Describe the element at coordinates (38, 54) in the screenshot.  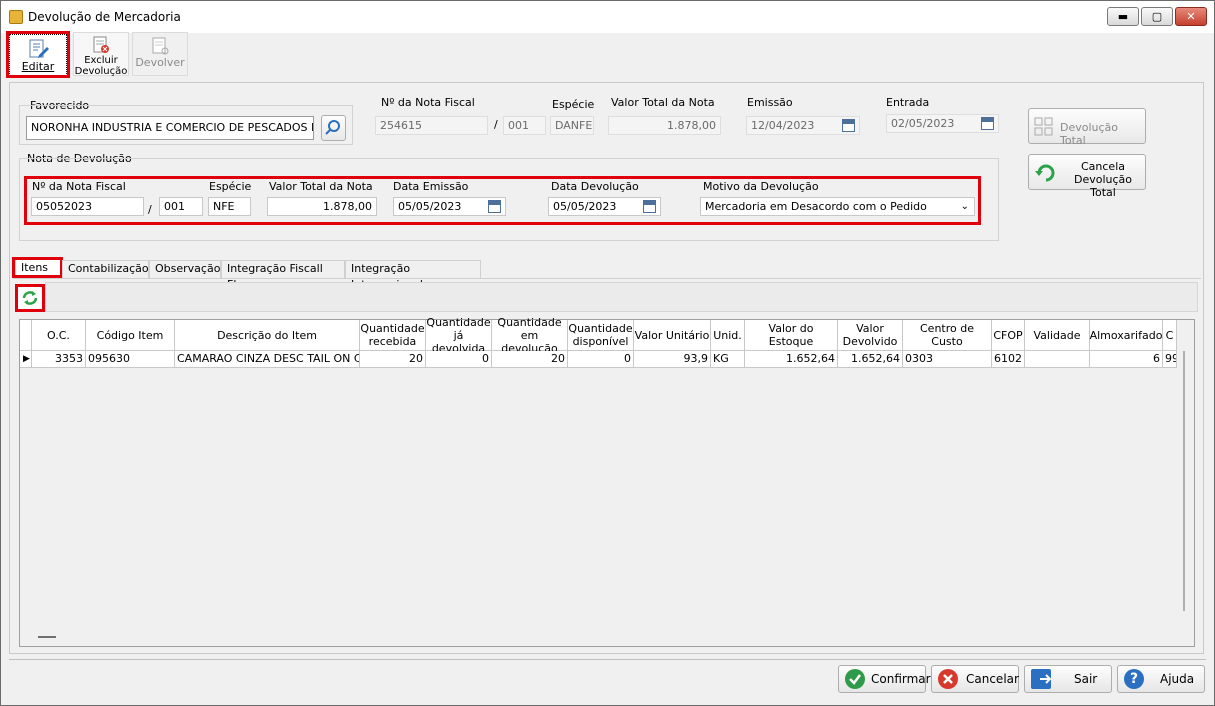
I see `edit-highlight` at that location.